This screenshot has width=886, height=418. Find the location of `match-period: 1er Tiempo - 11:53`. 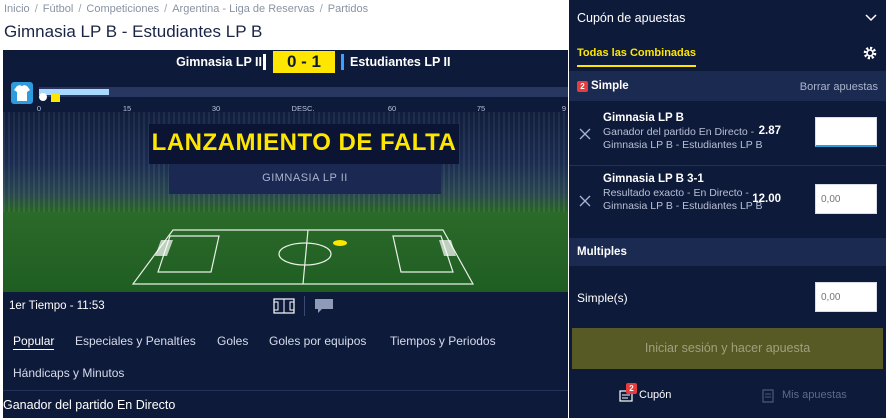

match-period: 1er Tiempo - 11:53 is located at coordinates (57, 306).